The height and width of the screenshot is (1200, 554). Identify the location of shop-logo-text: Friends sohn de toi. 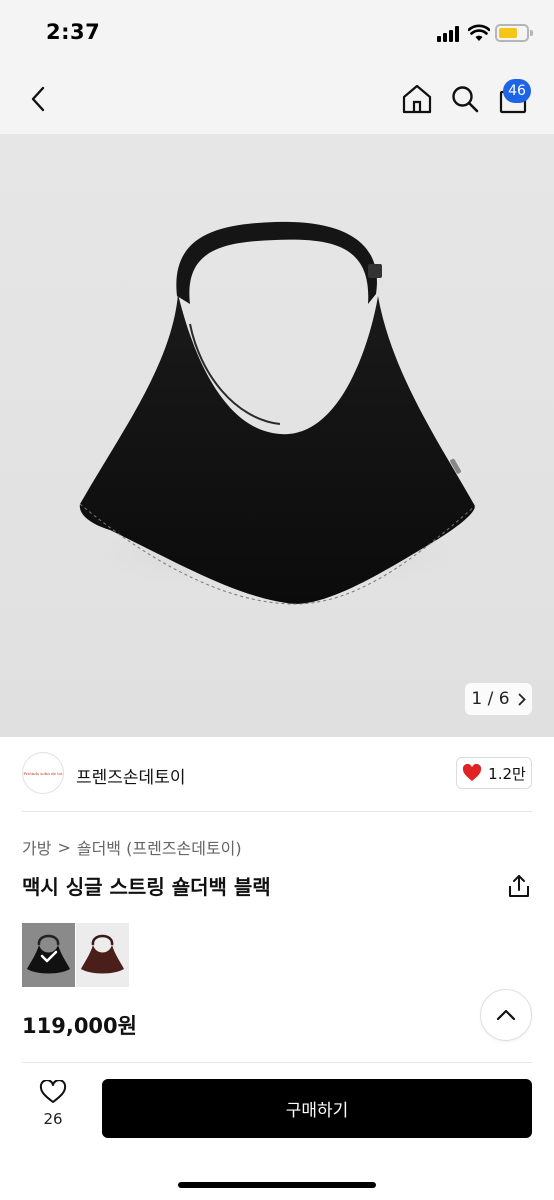
(43, 773).